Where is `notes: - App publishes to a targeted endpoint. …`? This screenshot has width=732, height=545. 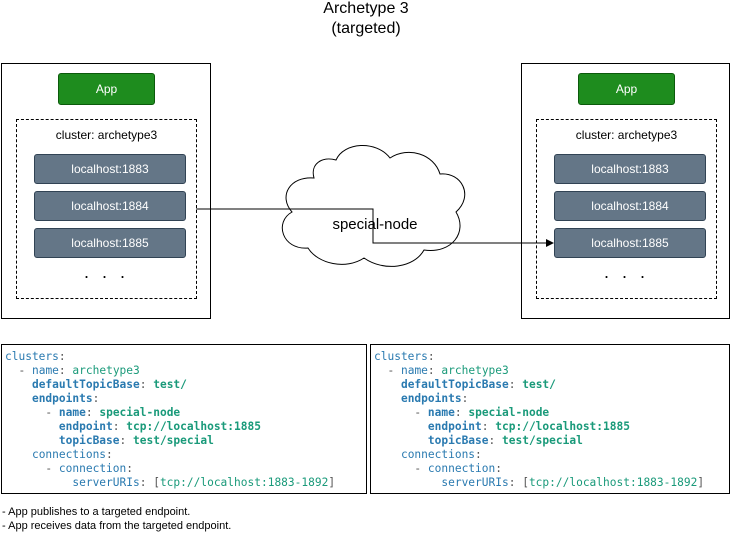
notes: - App publishes to a targeted endpoint. … is located at coordinates (116, 519).